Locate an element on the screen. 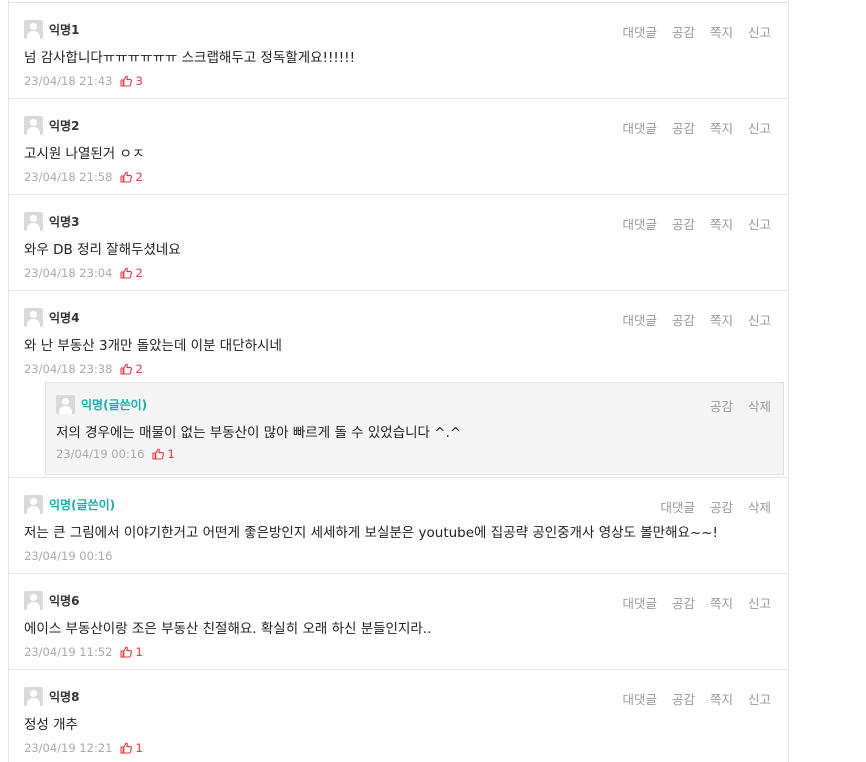 The image size is (866, 762). comment-nickname: 익명8 is located at coordinates (64, 696).